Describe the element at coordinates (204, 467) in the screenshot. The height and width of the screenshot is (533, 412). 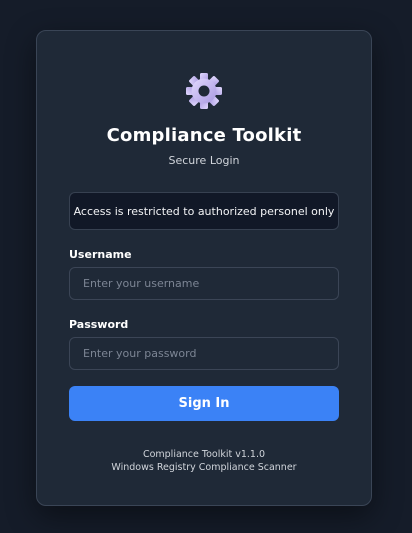
I see `footer-description: Windows Registry Compliance Scanner` at that location.